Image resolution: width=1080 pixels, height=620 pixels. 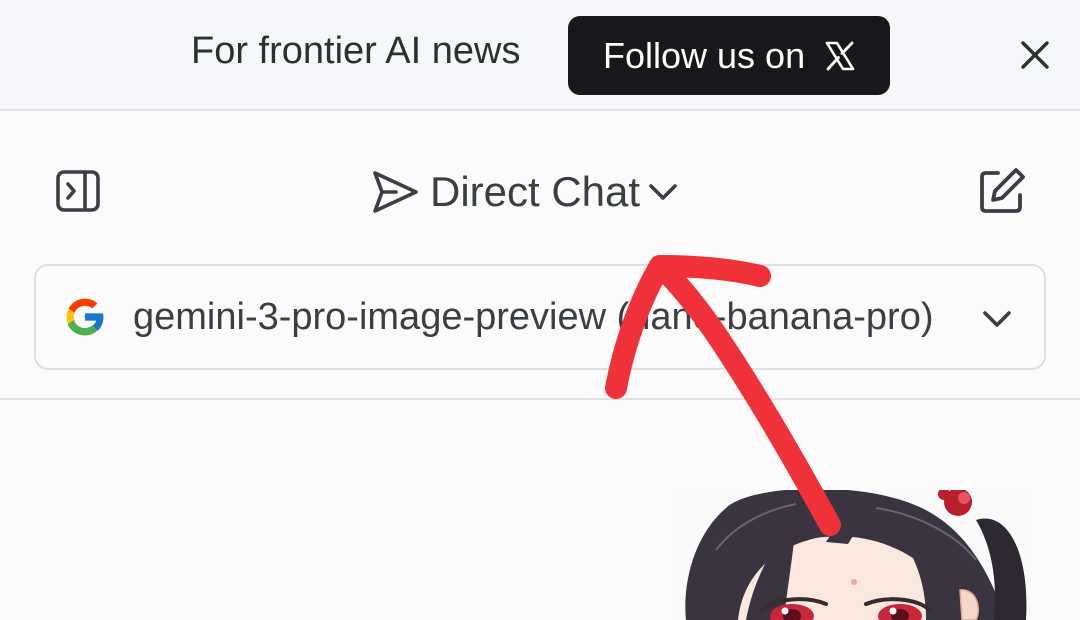 I want to click on sidebar-toggle-icon, so click(x=78, y=191).